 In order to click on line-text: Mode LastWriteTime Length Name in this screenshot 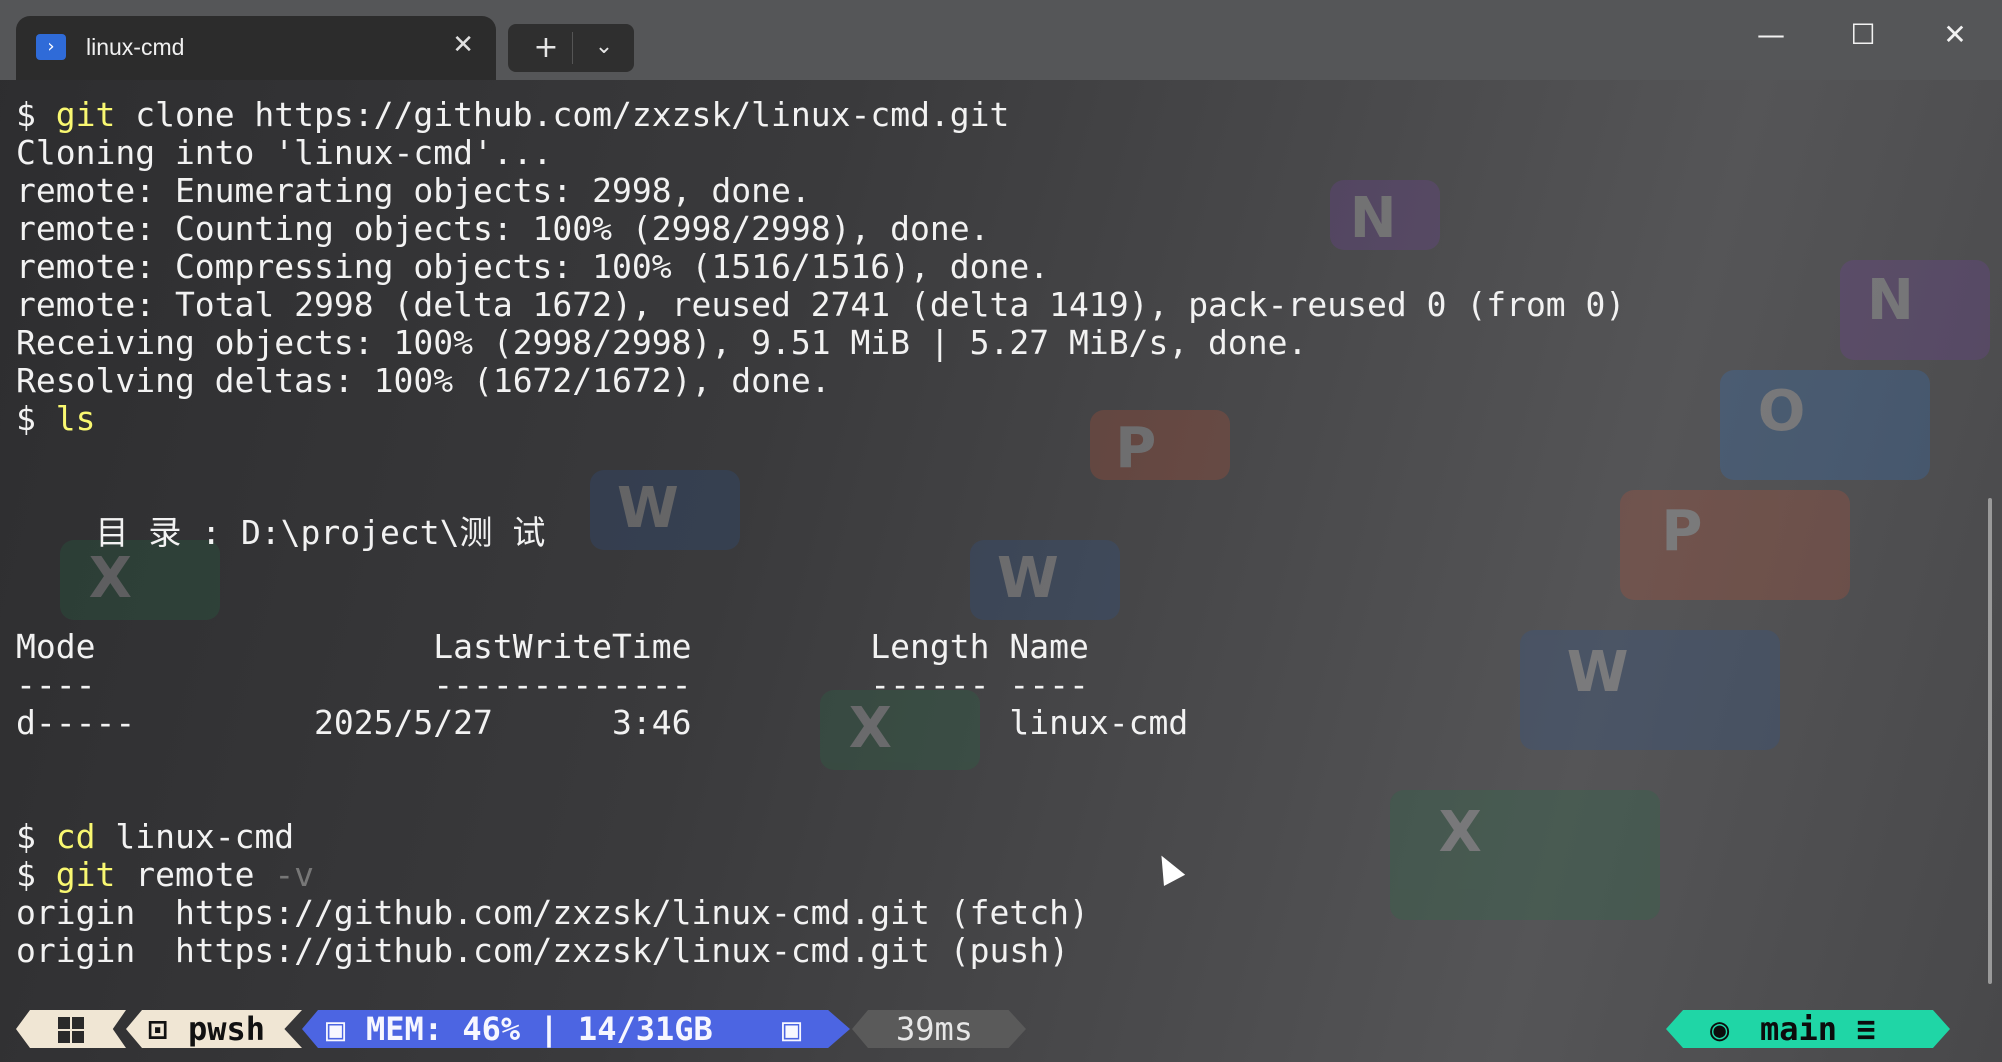, I will do `click(552, 646)`.